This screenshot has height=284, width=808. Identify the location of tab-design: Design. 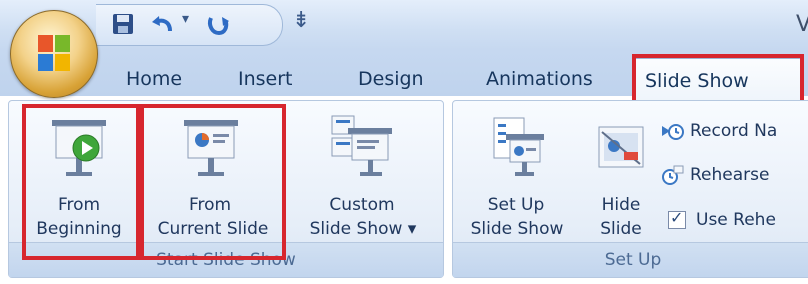
(391, 79).